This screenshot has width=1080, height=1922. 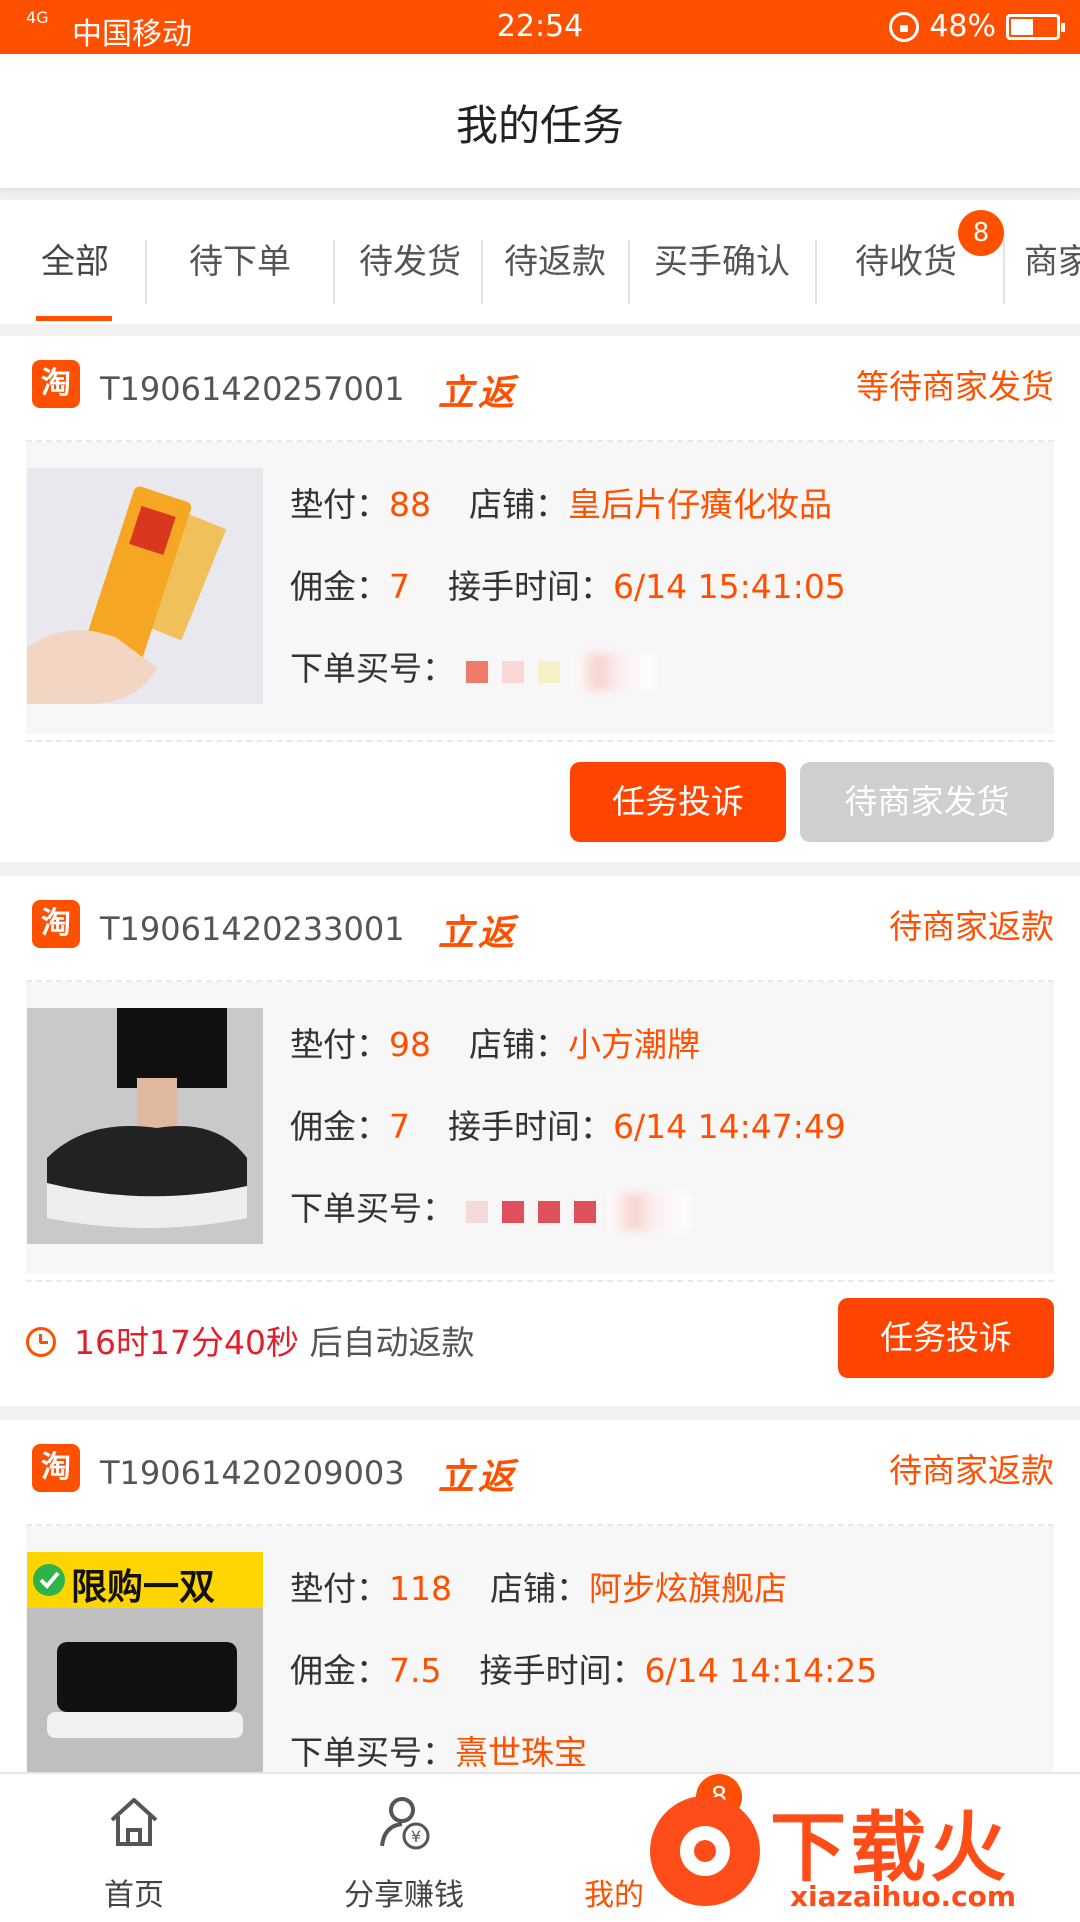 I want to click on commission-row: 佣金：7 接手时间：6/14 15:41:05, so click(x=568, y=584).